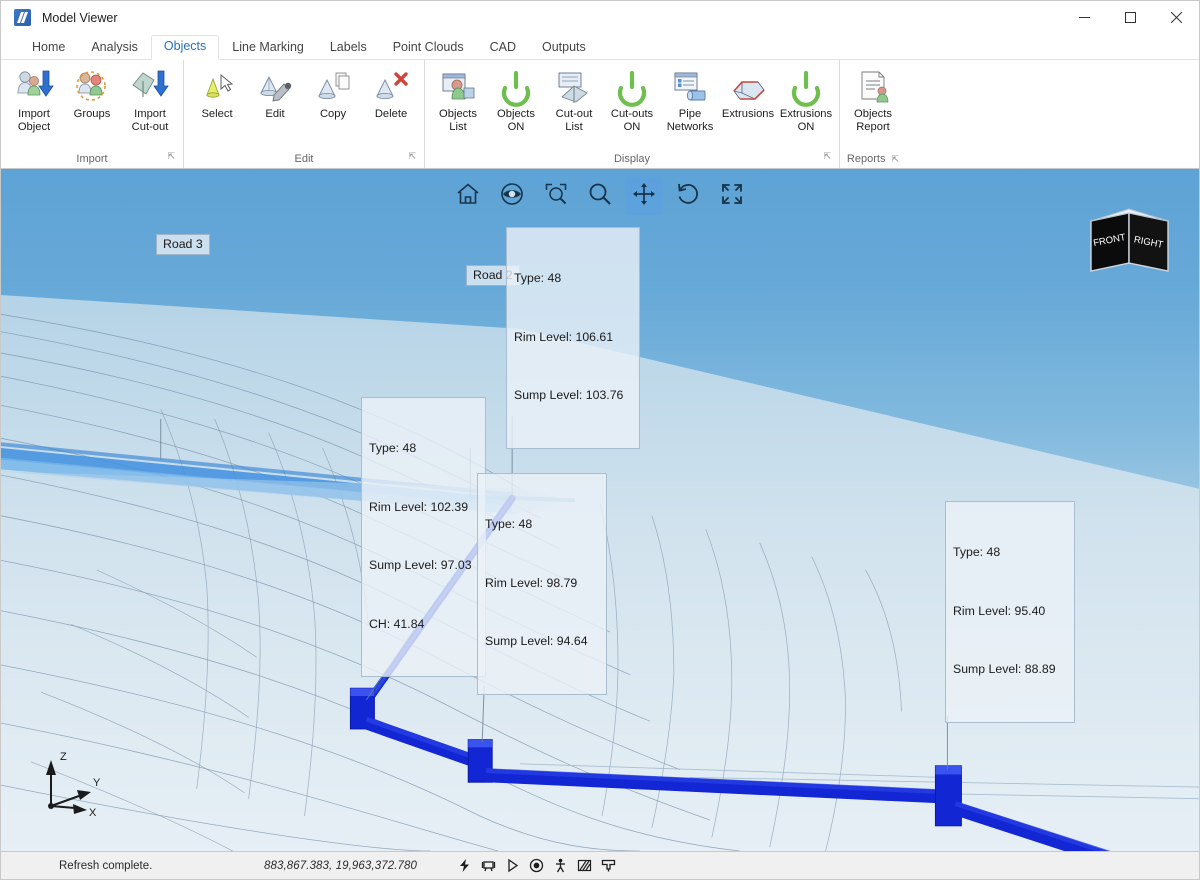  I want to click on pipe-networks-button: Pipe Networks, so click(690, 101).